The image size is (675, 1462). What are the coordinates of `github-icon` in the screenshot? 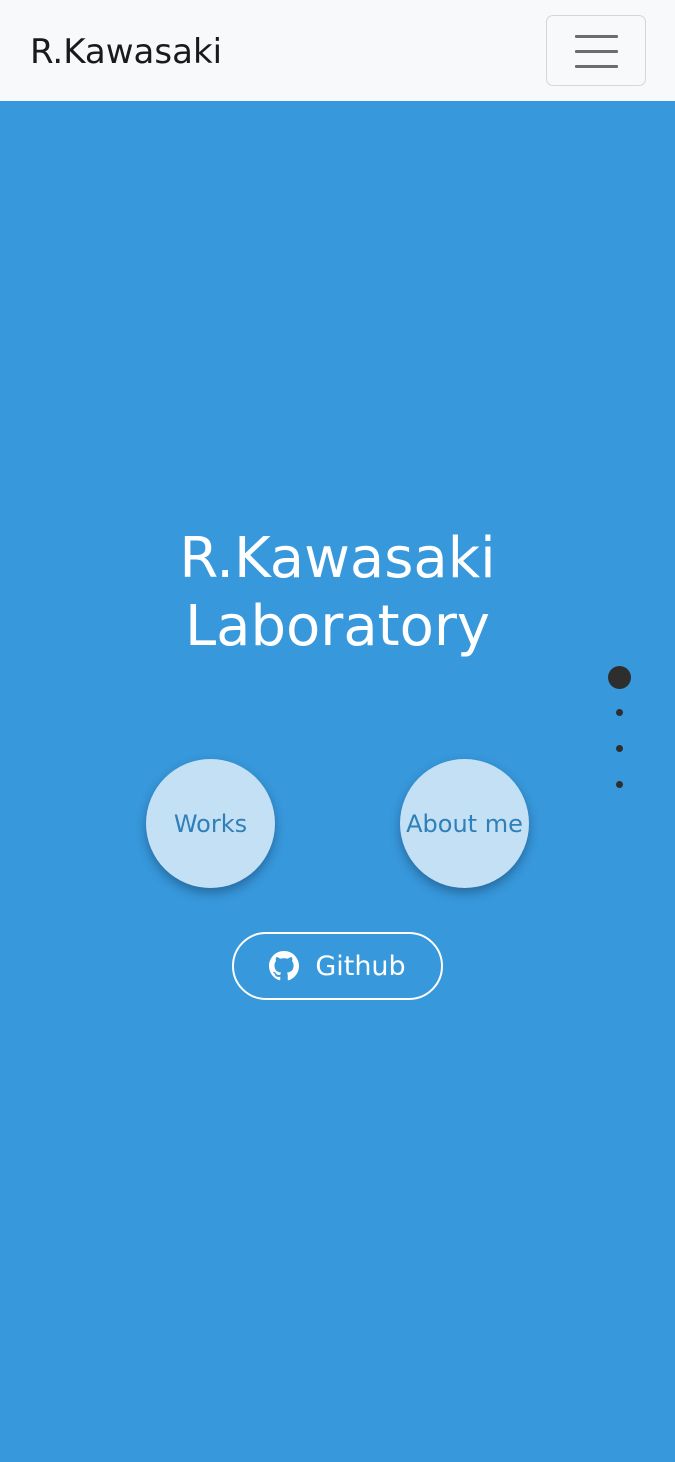 It's located at (284, 966).